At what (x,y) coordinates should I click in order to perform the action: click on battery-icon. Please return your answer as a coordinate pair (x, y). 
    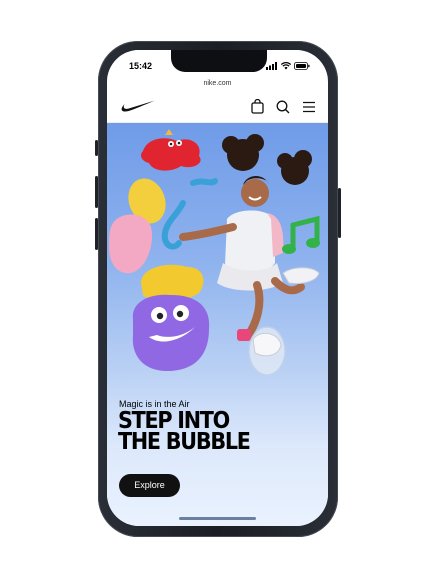
    Looking at the image, I should click on (302, 66).